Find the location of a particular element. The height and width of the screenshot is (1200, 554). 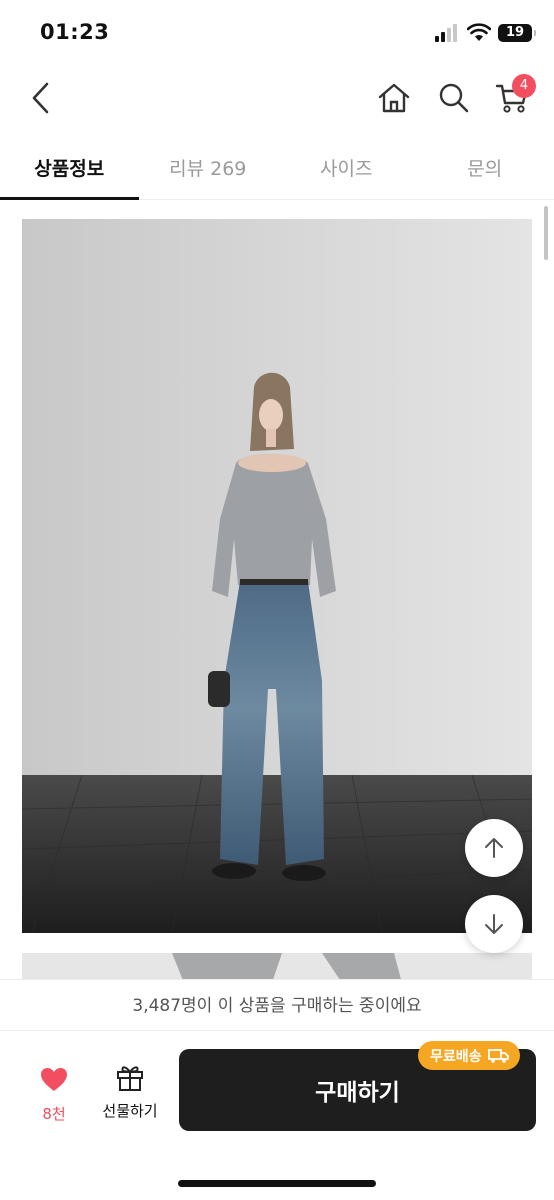

chevron-left-icon is located at coordinates (40, 98).